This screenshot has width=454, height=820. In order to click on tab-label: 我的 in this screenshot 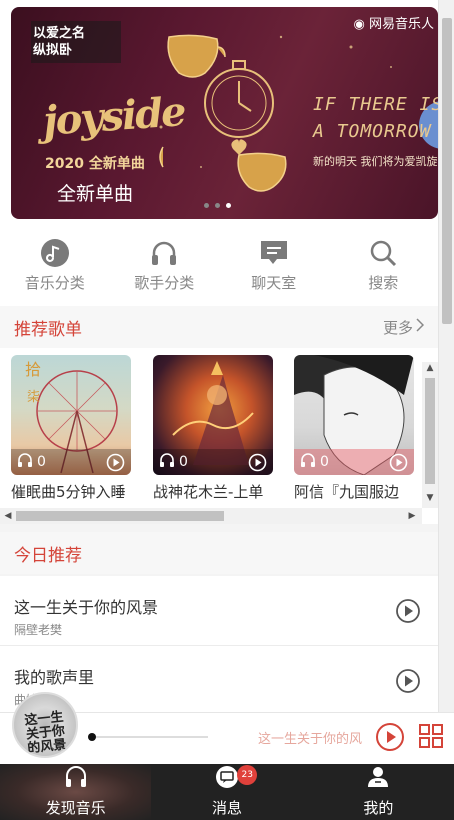, I will do `click(378, 808)`.